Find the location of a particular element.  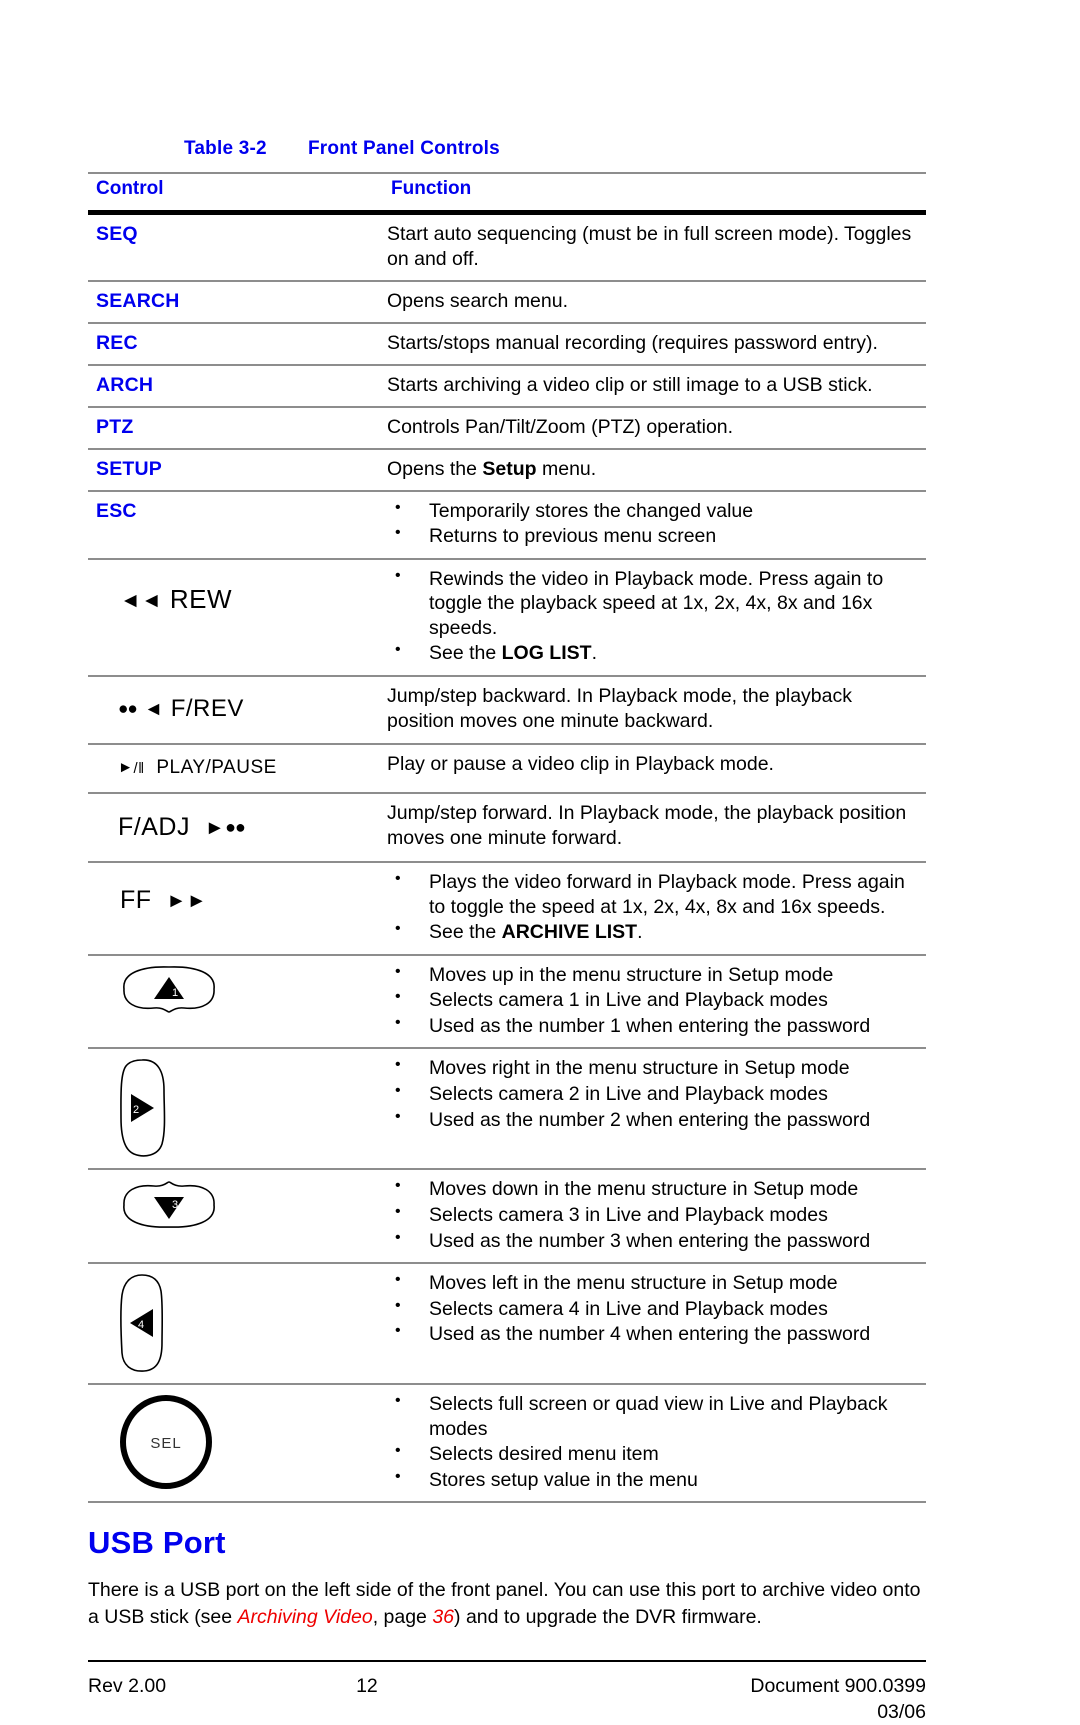

control-label: ESC is located at coordinates (116, 510).